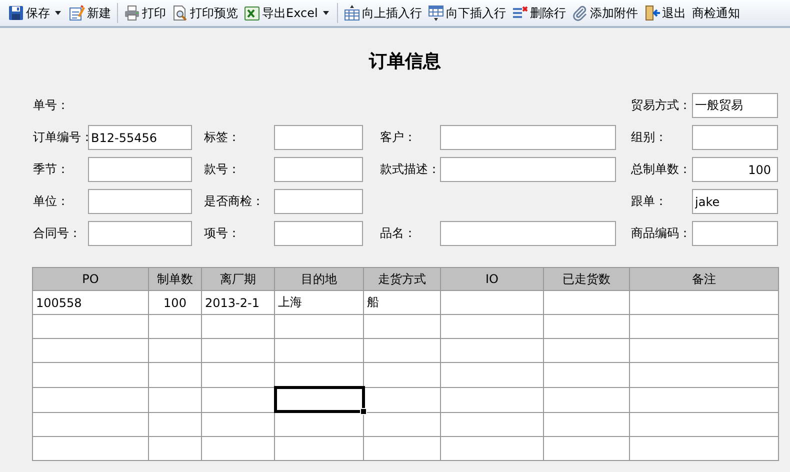 This screenshot has width=790, height=472. What do you see at coordinates (238, 279) in the screenshot?
I see `column-header: 离厂期` at bounding box center [238, 279].